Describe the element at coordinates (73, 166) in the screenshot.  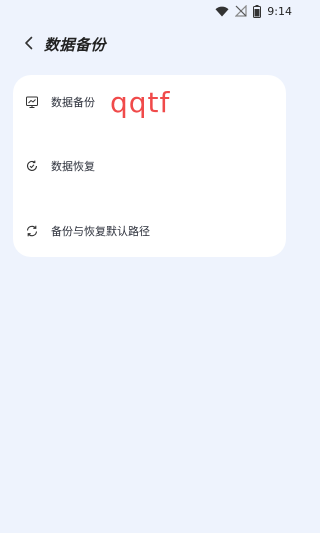
I see `menu-item-label: 数据恢复` at that location.